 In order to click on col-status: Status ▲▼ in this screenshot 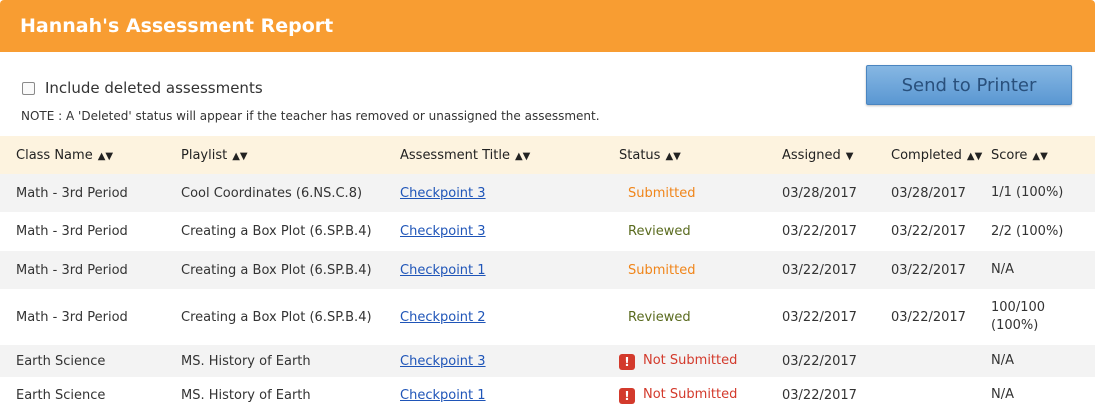, I will do `click(684, 155)`.